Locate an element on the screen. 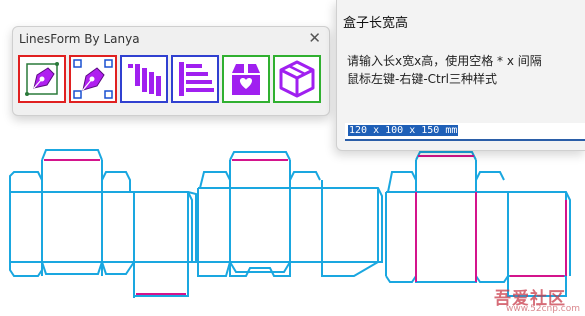 This screenshot has height=316, width=585. vertical-lines-icon is located at coordinates (144, 80).